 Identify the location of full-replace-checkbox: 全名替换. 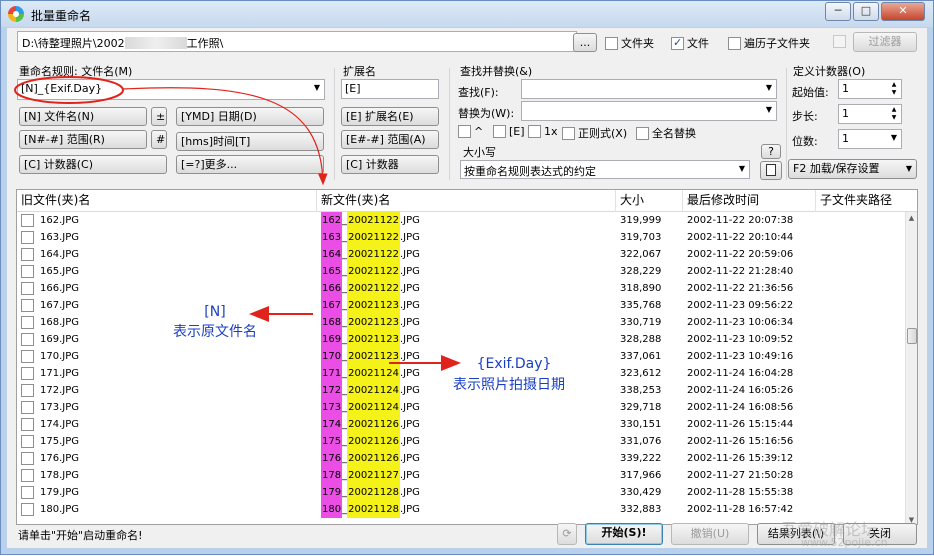
(666, 133).